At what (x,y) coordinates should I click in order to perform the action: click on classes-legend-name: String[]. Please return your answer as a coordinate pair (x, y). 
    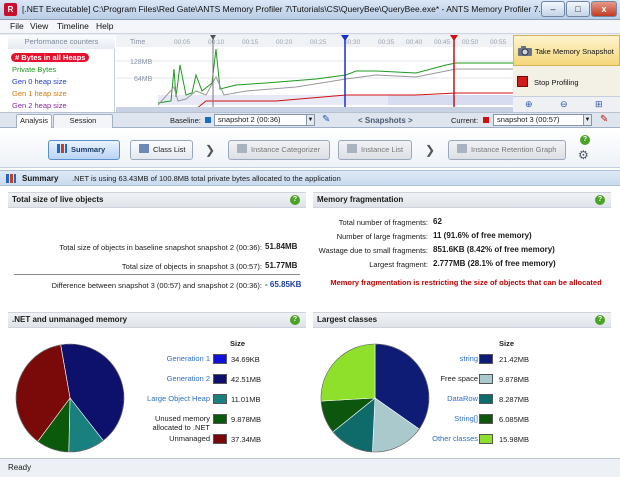
    Looking at the image, I should click on (466, 418).